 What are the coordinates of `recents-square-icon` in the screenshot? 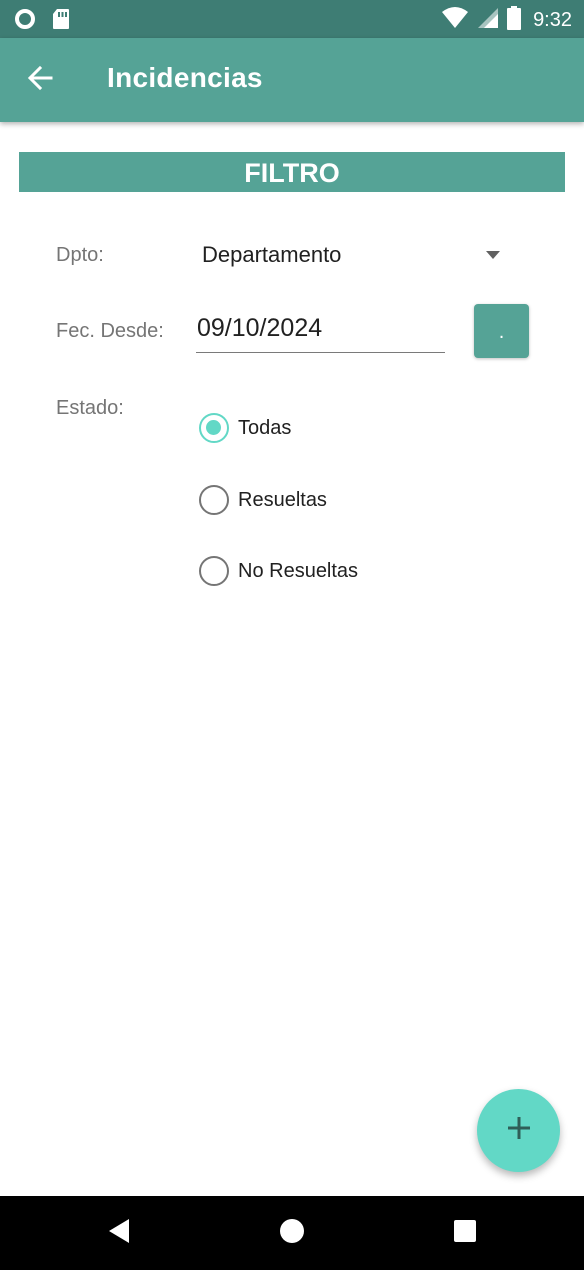 It's located at (465, 1233).